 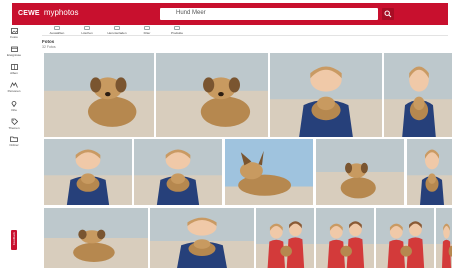 What do you see at coordinates (14, 90) in the screenshot?
I see `sidebar-item-people: Personen` at bounding box center [14, 90].